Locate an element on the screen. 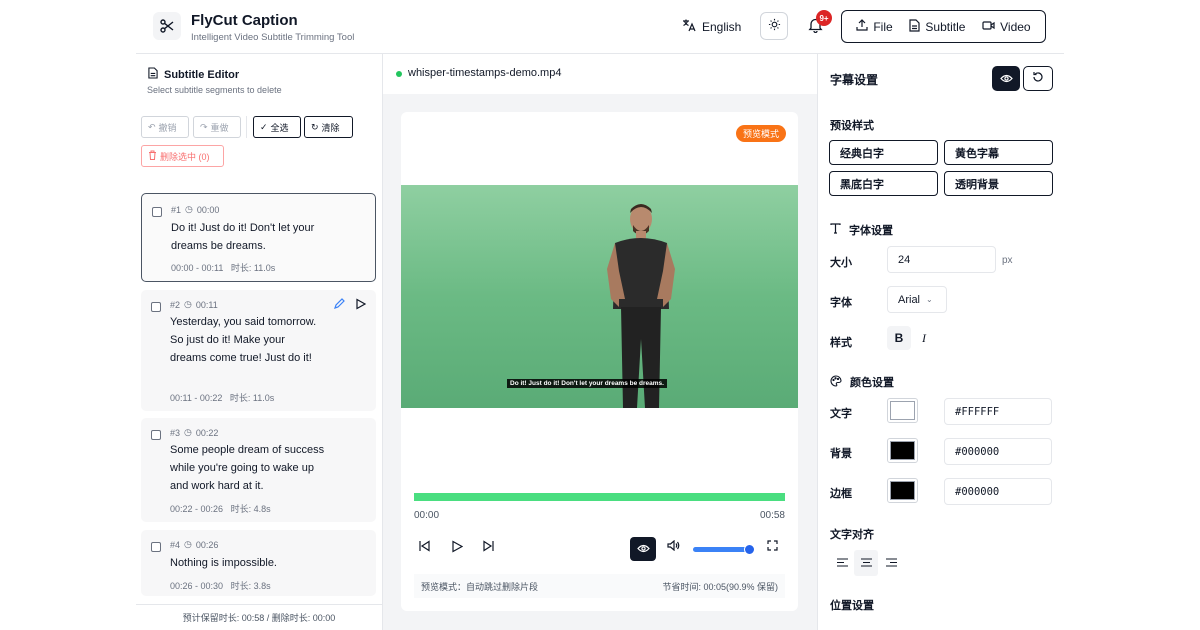  segment-start: 00:00 is located at coordinates (208, 209).